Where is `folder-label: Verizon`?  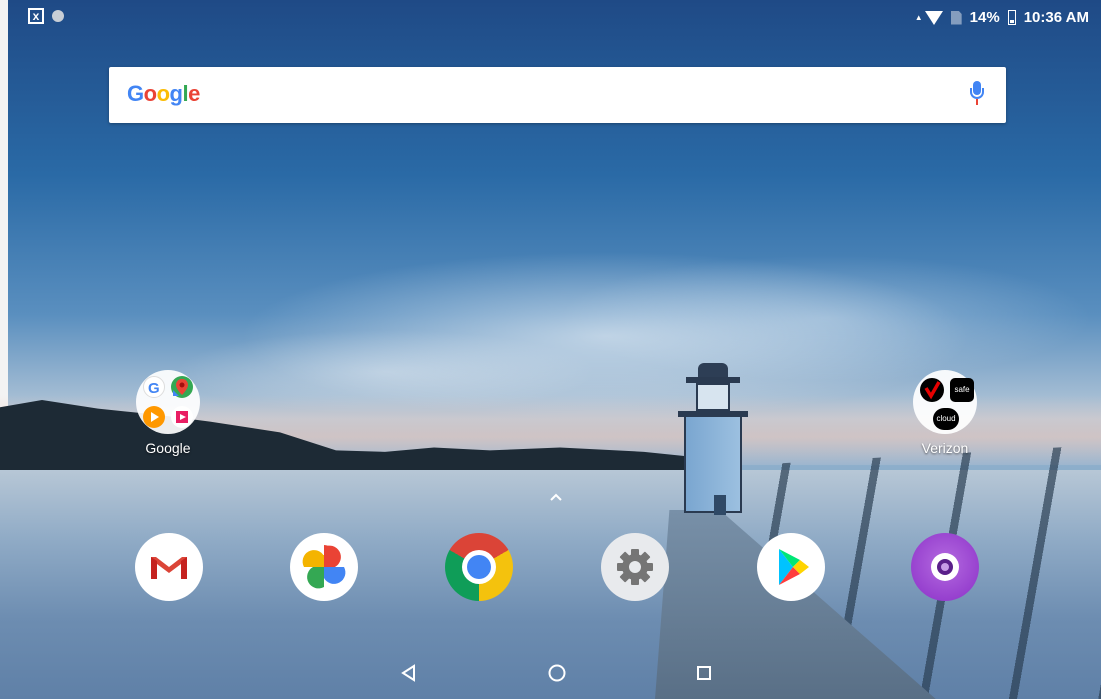
folder-label: Verizon is located at coordinates (945, 448).